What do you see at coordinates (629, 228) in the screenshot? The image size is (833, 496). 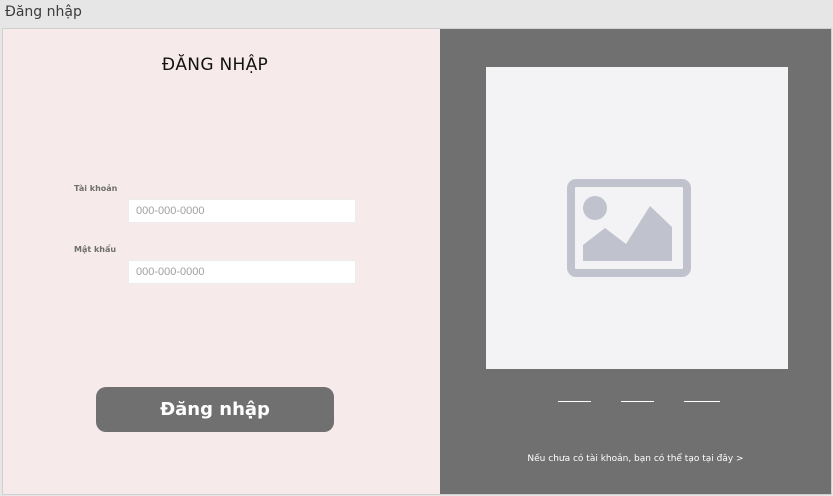 I see `image-placeholder-icon` at bounding box center [629, 228].